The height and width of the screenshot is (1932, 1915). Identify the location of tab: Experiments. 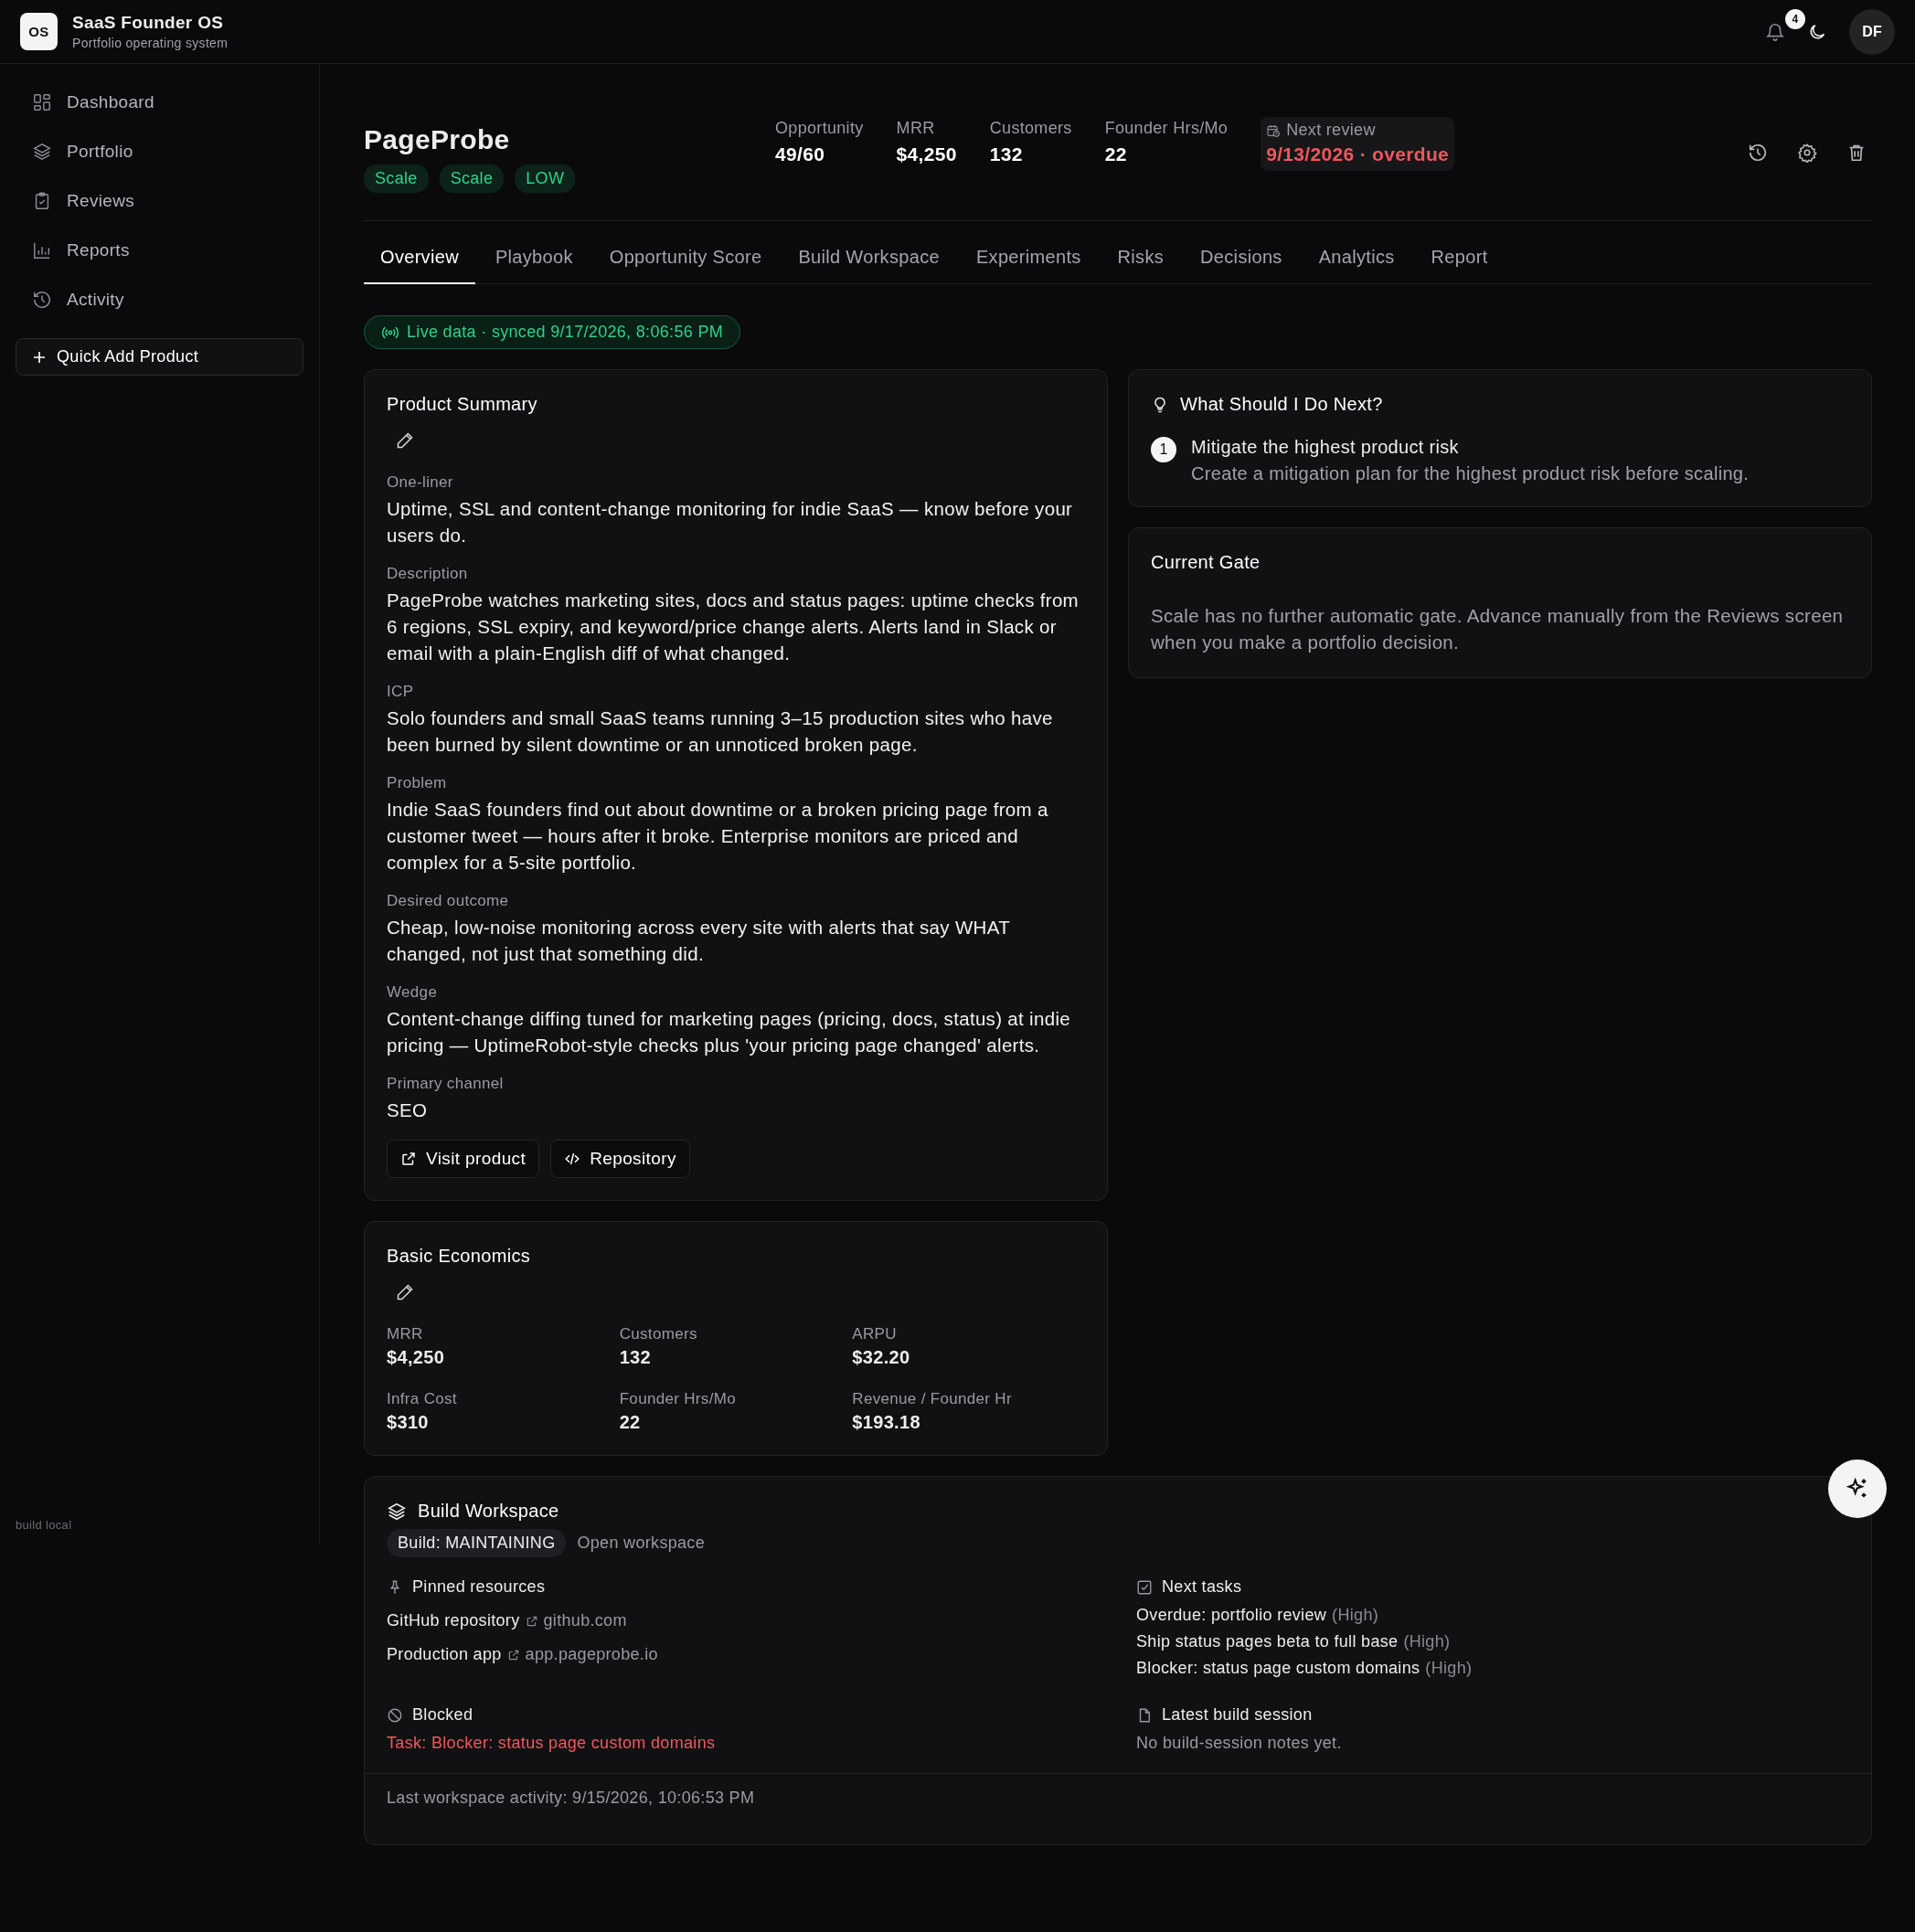
(1028, 259).